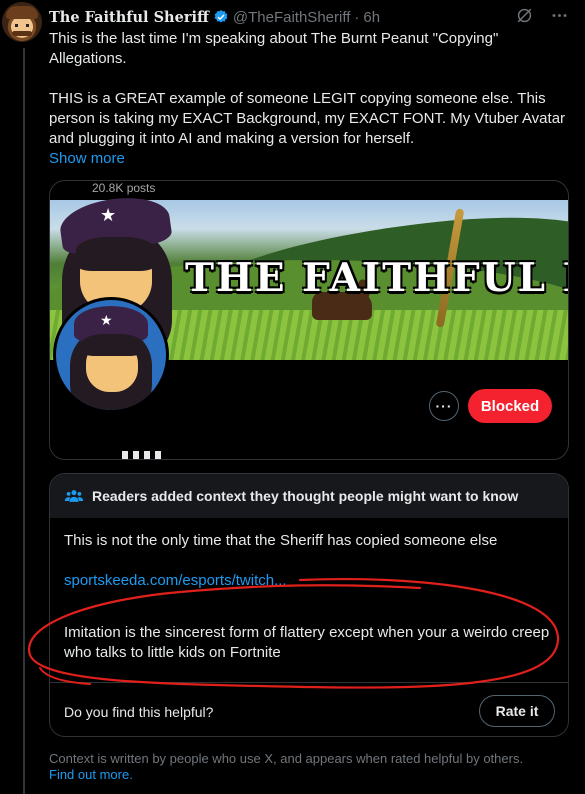 This screenshot has height=794, width=585. I want to click on more-options-icon, so click(559, 15).